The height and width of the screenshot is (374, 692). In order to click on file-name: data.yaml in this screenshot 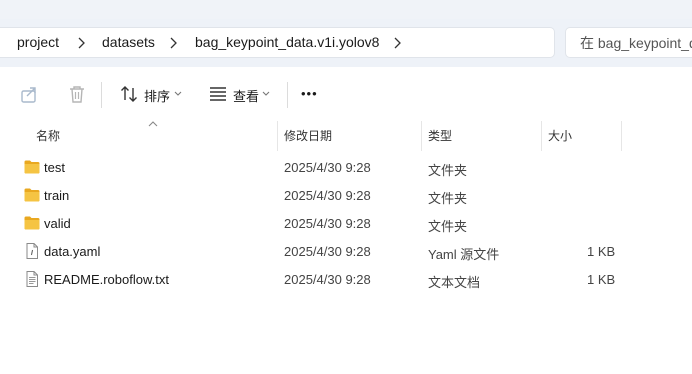, I will do `click(72, 251)`.